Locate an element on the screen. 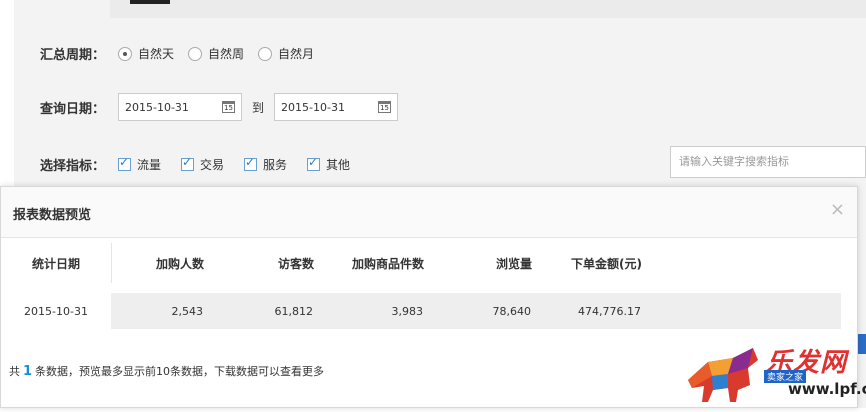 The width and height of the screenshot is (866, 412). date-from-value: 2015-10-31 is located at coordinates (157, 107).